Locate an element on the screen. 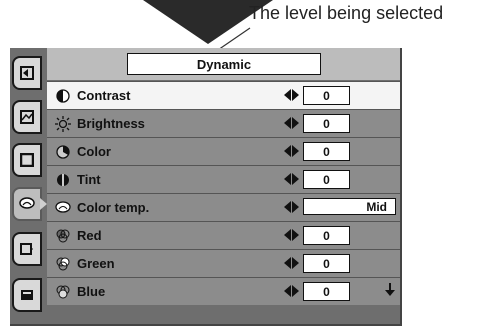 The width and height of the screenshot is (484, 326). image-mode-title: Dynamic is located at coordinates (224, 64).